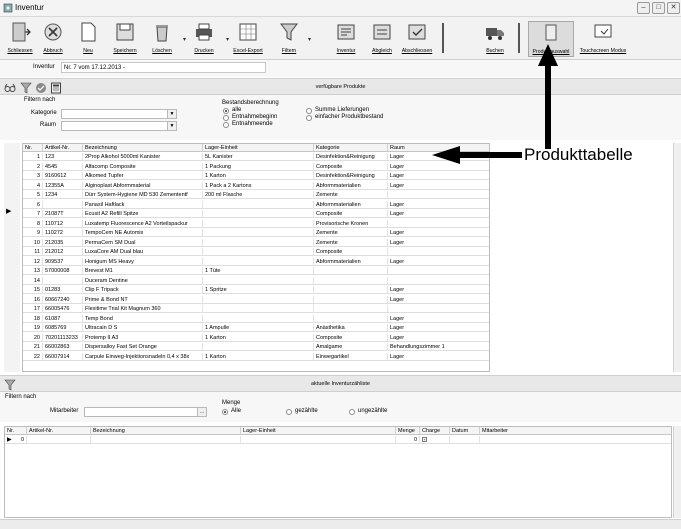 This screenshot has height=529, width=681. Describe the element at coordinates (143, 261) in the screenshot. I see `table-cell: Honigum MS Heavy` at that location.